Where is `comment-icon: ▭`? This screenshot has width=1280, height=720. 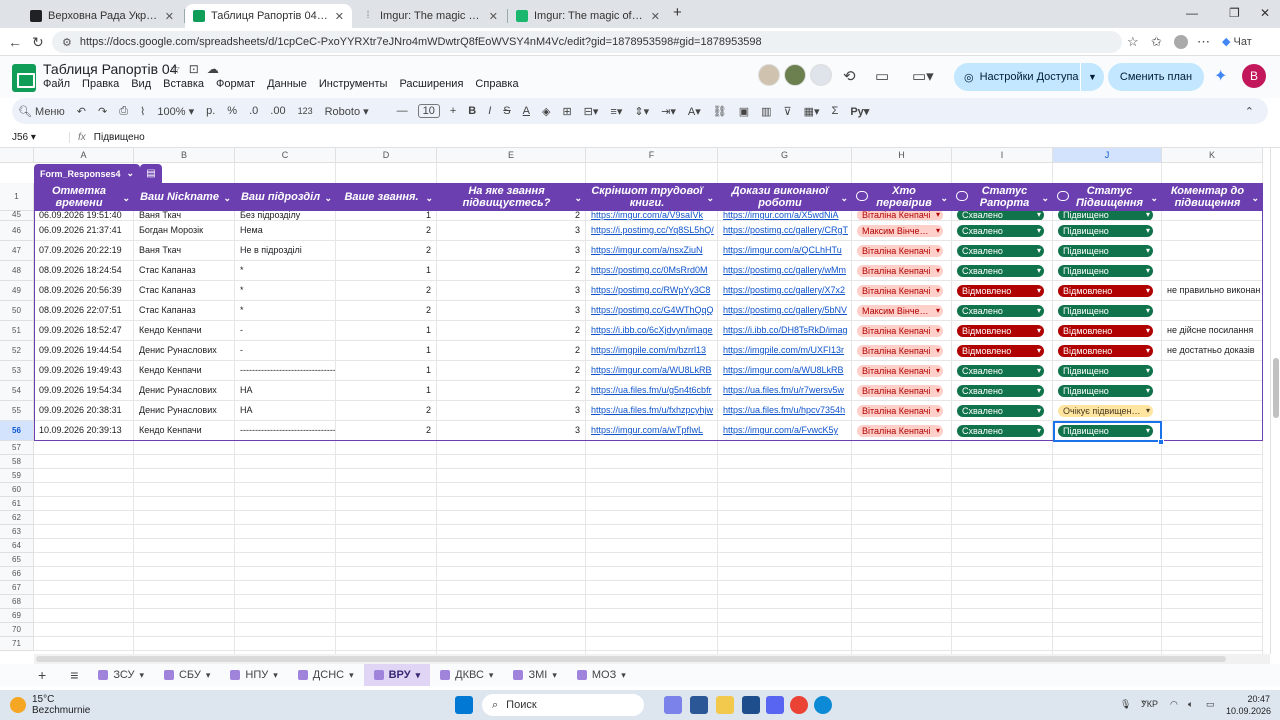
comment-icon: ▭ is located at coordinates (882, 76).